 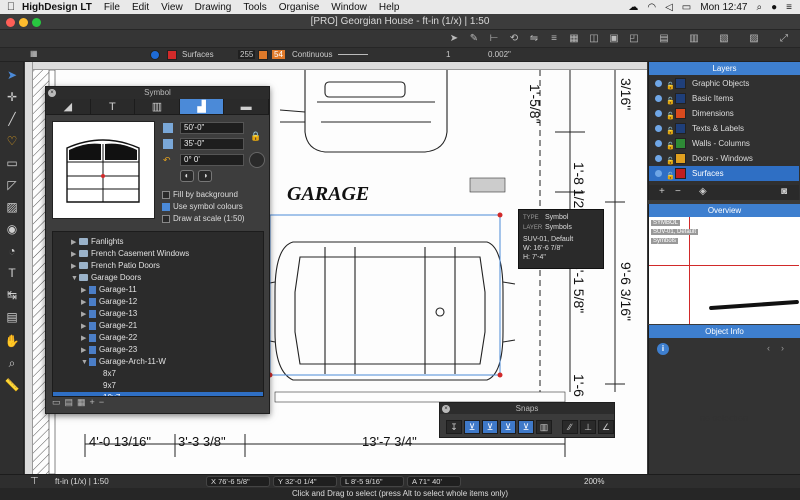 What do you see at coordinates (278, 54) in the screenshot?
I see `weight-field: 54` at bounding box center [278, 54].